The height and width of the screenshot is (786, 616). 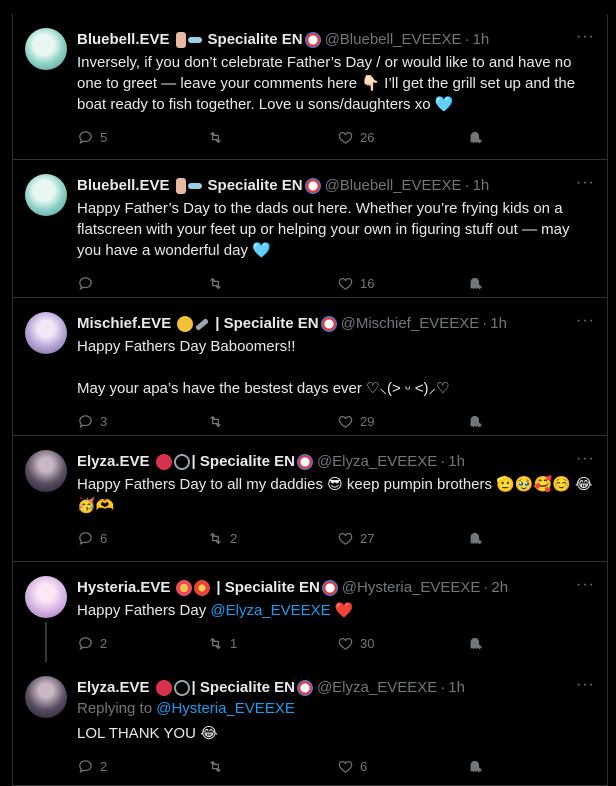 What do you see at coordinates (255, 39) in the screenshot?
I see `author-tag: Specialite EN` at bounding box center [255, 39].